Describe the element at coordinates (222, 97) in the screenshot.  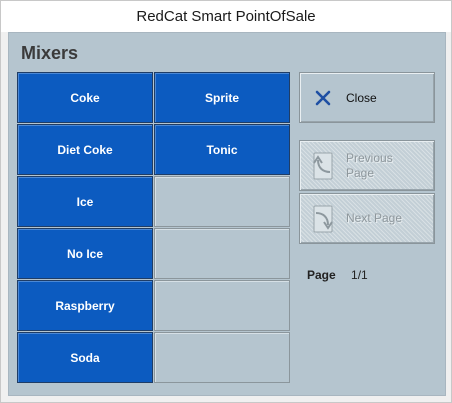
I see `item-button-sprite: Sprite` at that location.